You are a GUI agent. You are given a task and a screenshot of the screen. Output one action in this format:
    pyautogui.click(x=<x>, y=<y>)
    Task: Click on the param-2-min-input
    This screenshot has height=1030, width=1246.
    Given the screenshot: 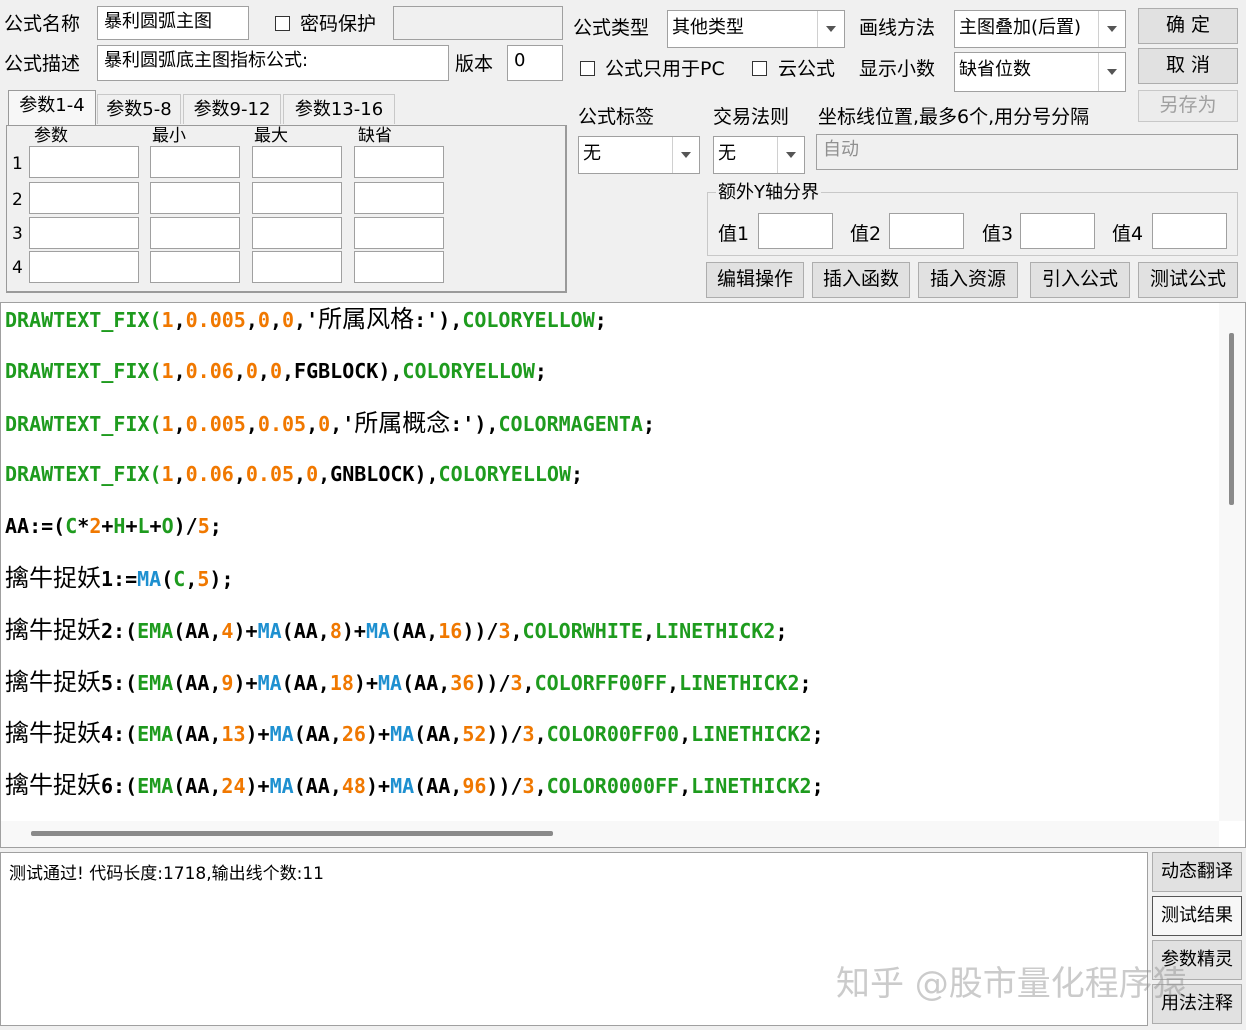 What is the action you would take?
    pyautogui.click(x=195, y=198)
    